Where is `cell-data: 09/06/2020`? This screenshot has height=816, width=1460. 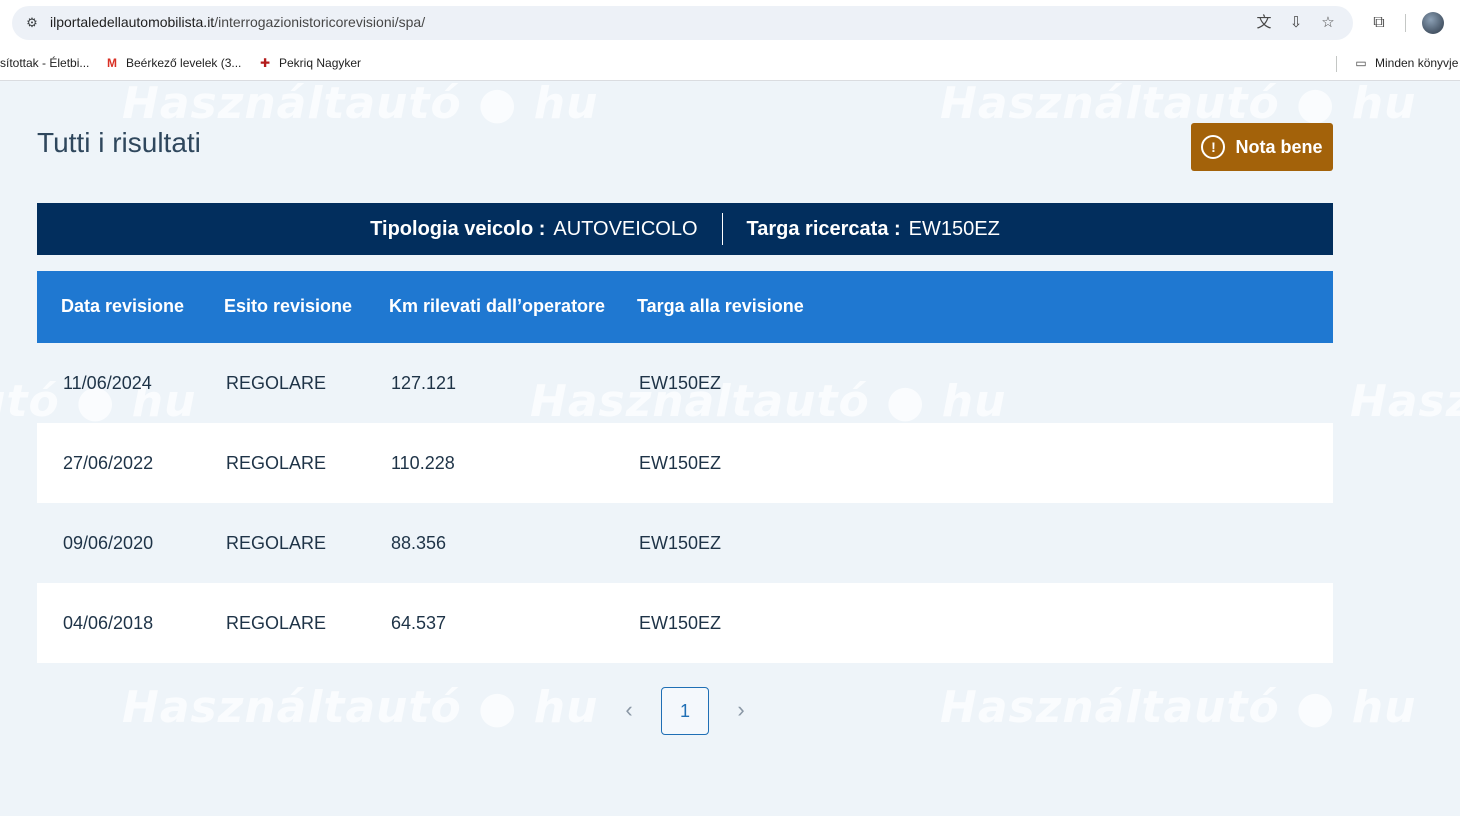
cell-data: 09/06/2020 is located at coordinates (108, 543).